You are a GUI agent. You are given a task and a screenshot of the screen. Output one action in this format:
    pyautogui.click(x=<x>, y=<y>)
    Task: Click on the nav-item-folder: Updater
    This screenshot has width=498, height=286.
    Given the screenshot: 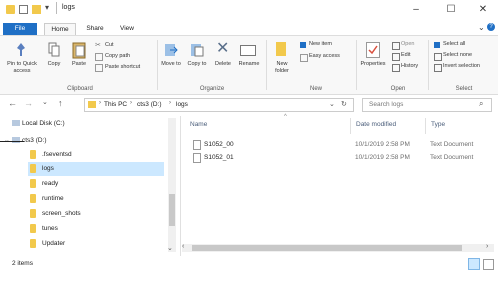 What is the action you would take?
    pyautogui.click(x=47, y=244)
    